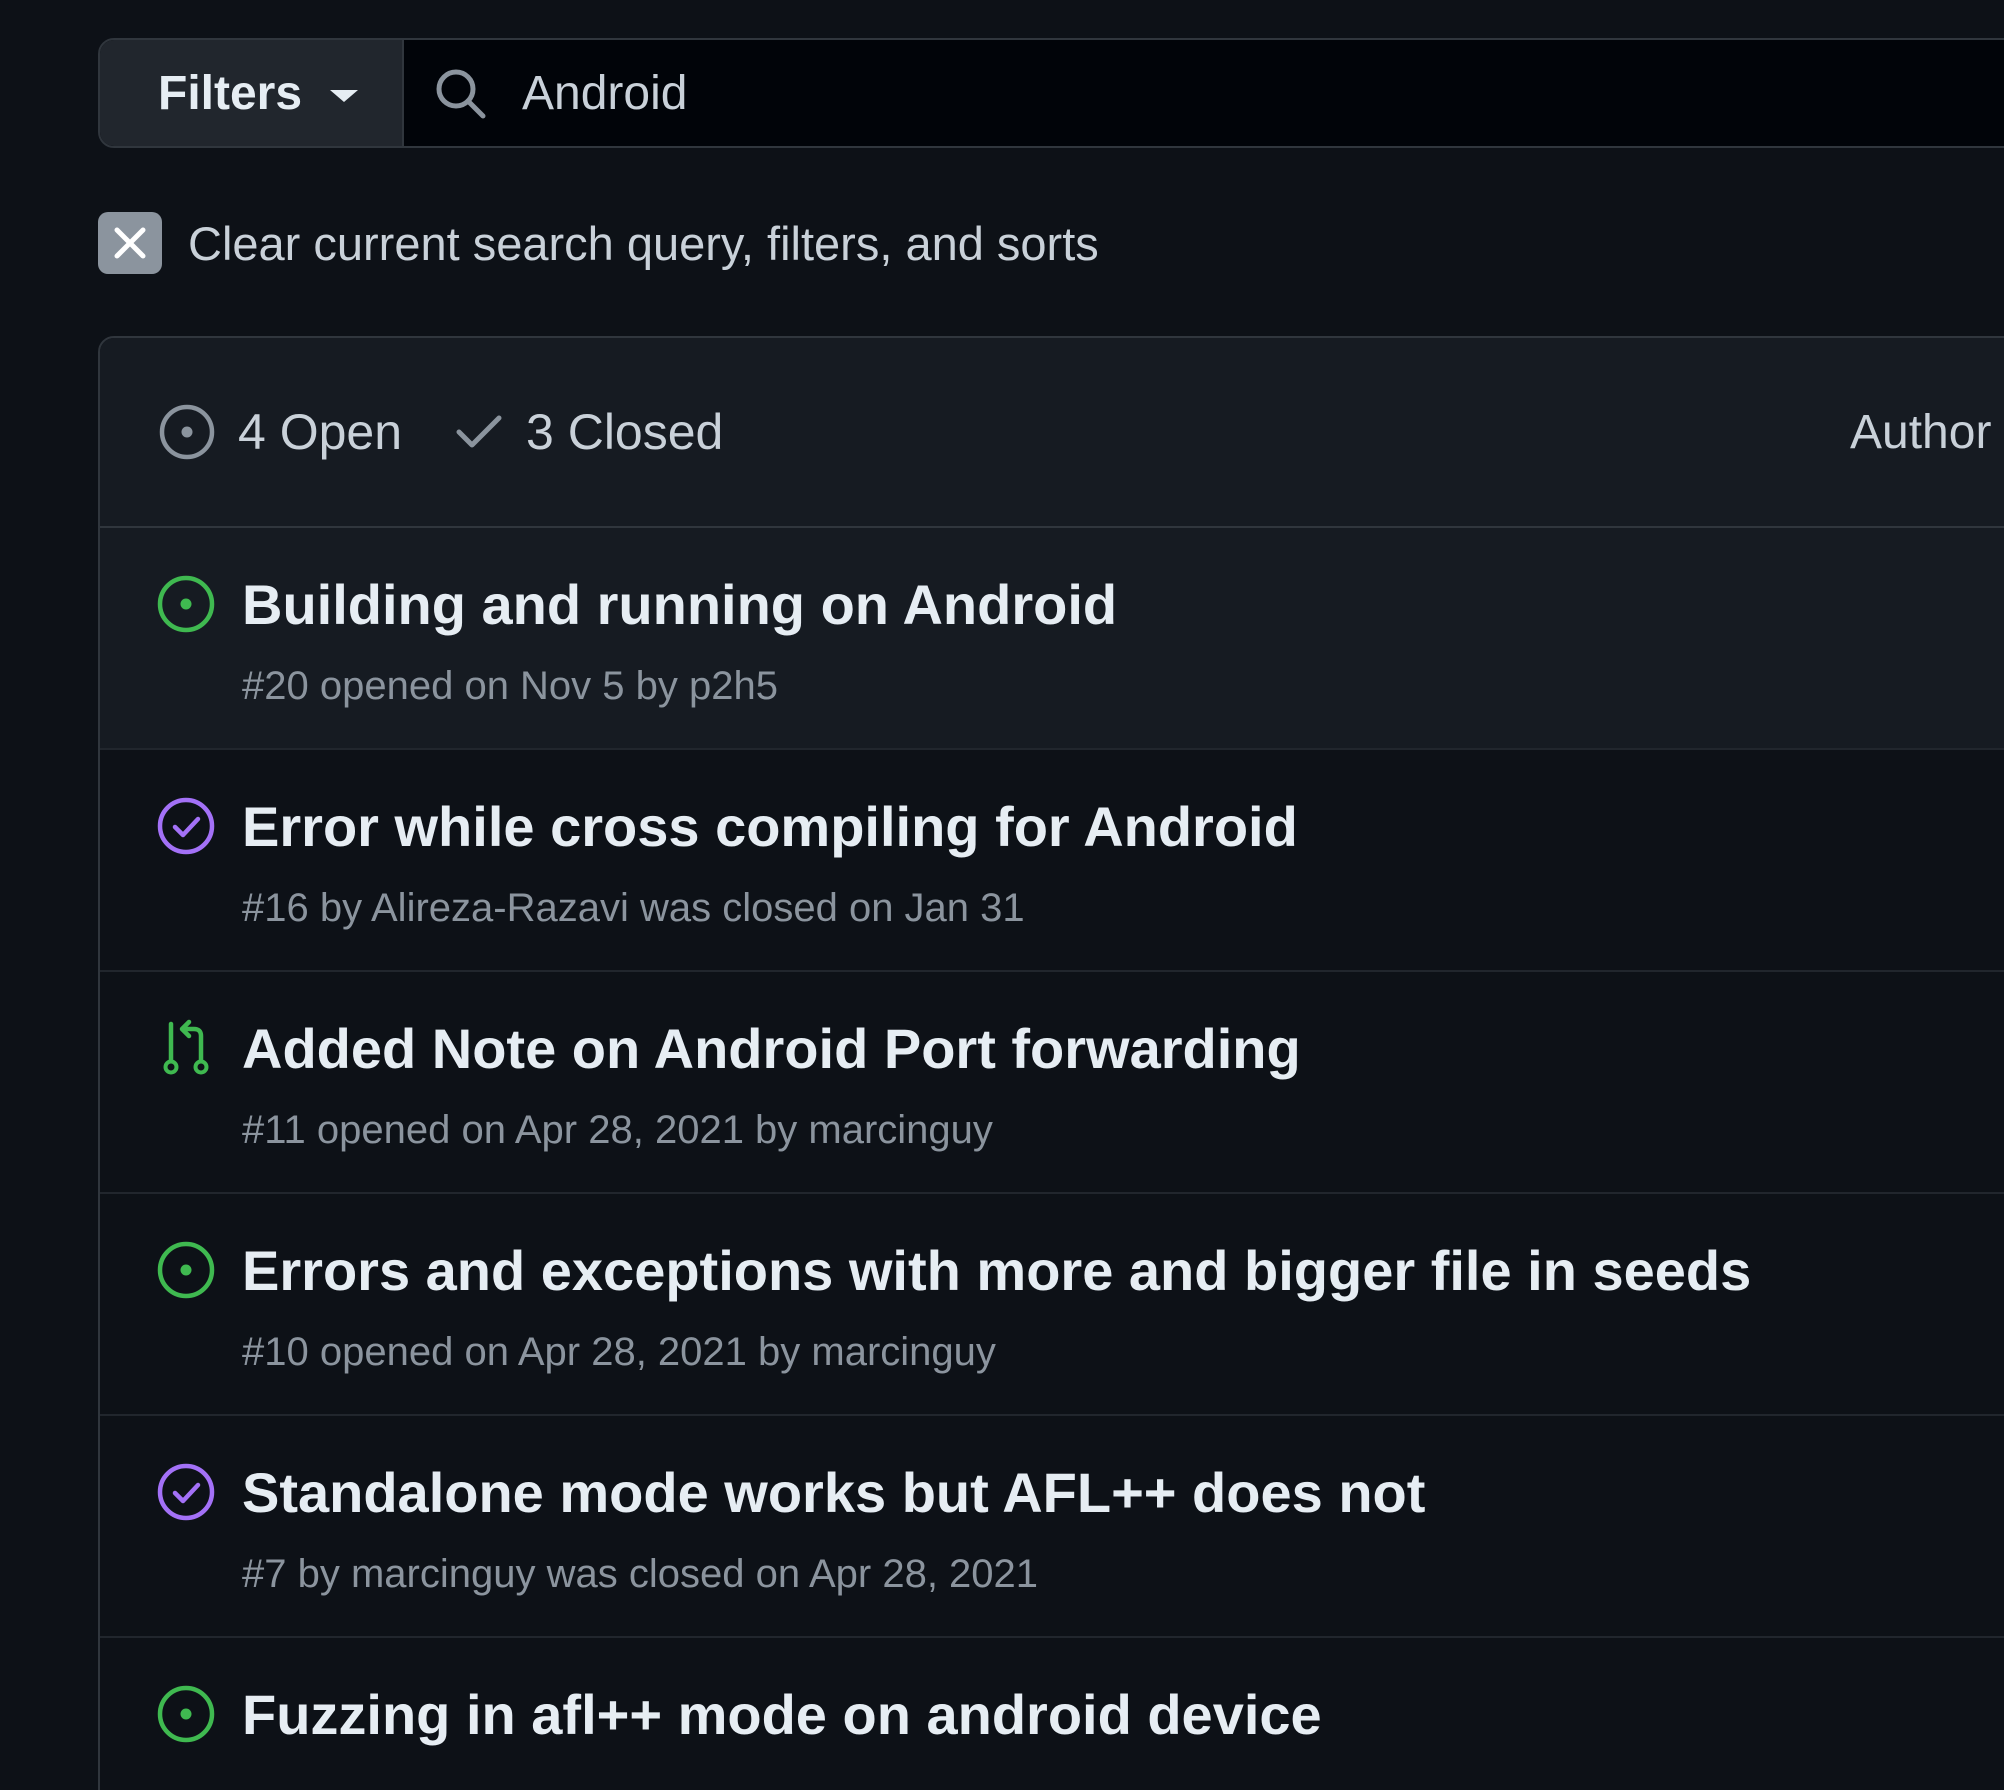 The image size is (2004, 1790). Describe the element at coordinates (771, 1048) in the screenshot. I see `issue-title-link: Added Note on Android Port forwarding` at that location.